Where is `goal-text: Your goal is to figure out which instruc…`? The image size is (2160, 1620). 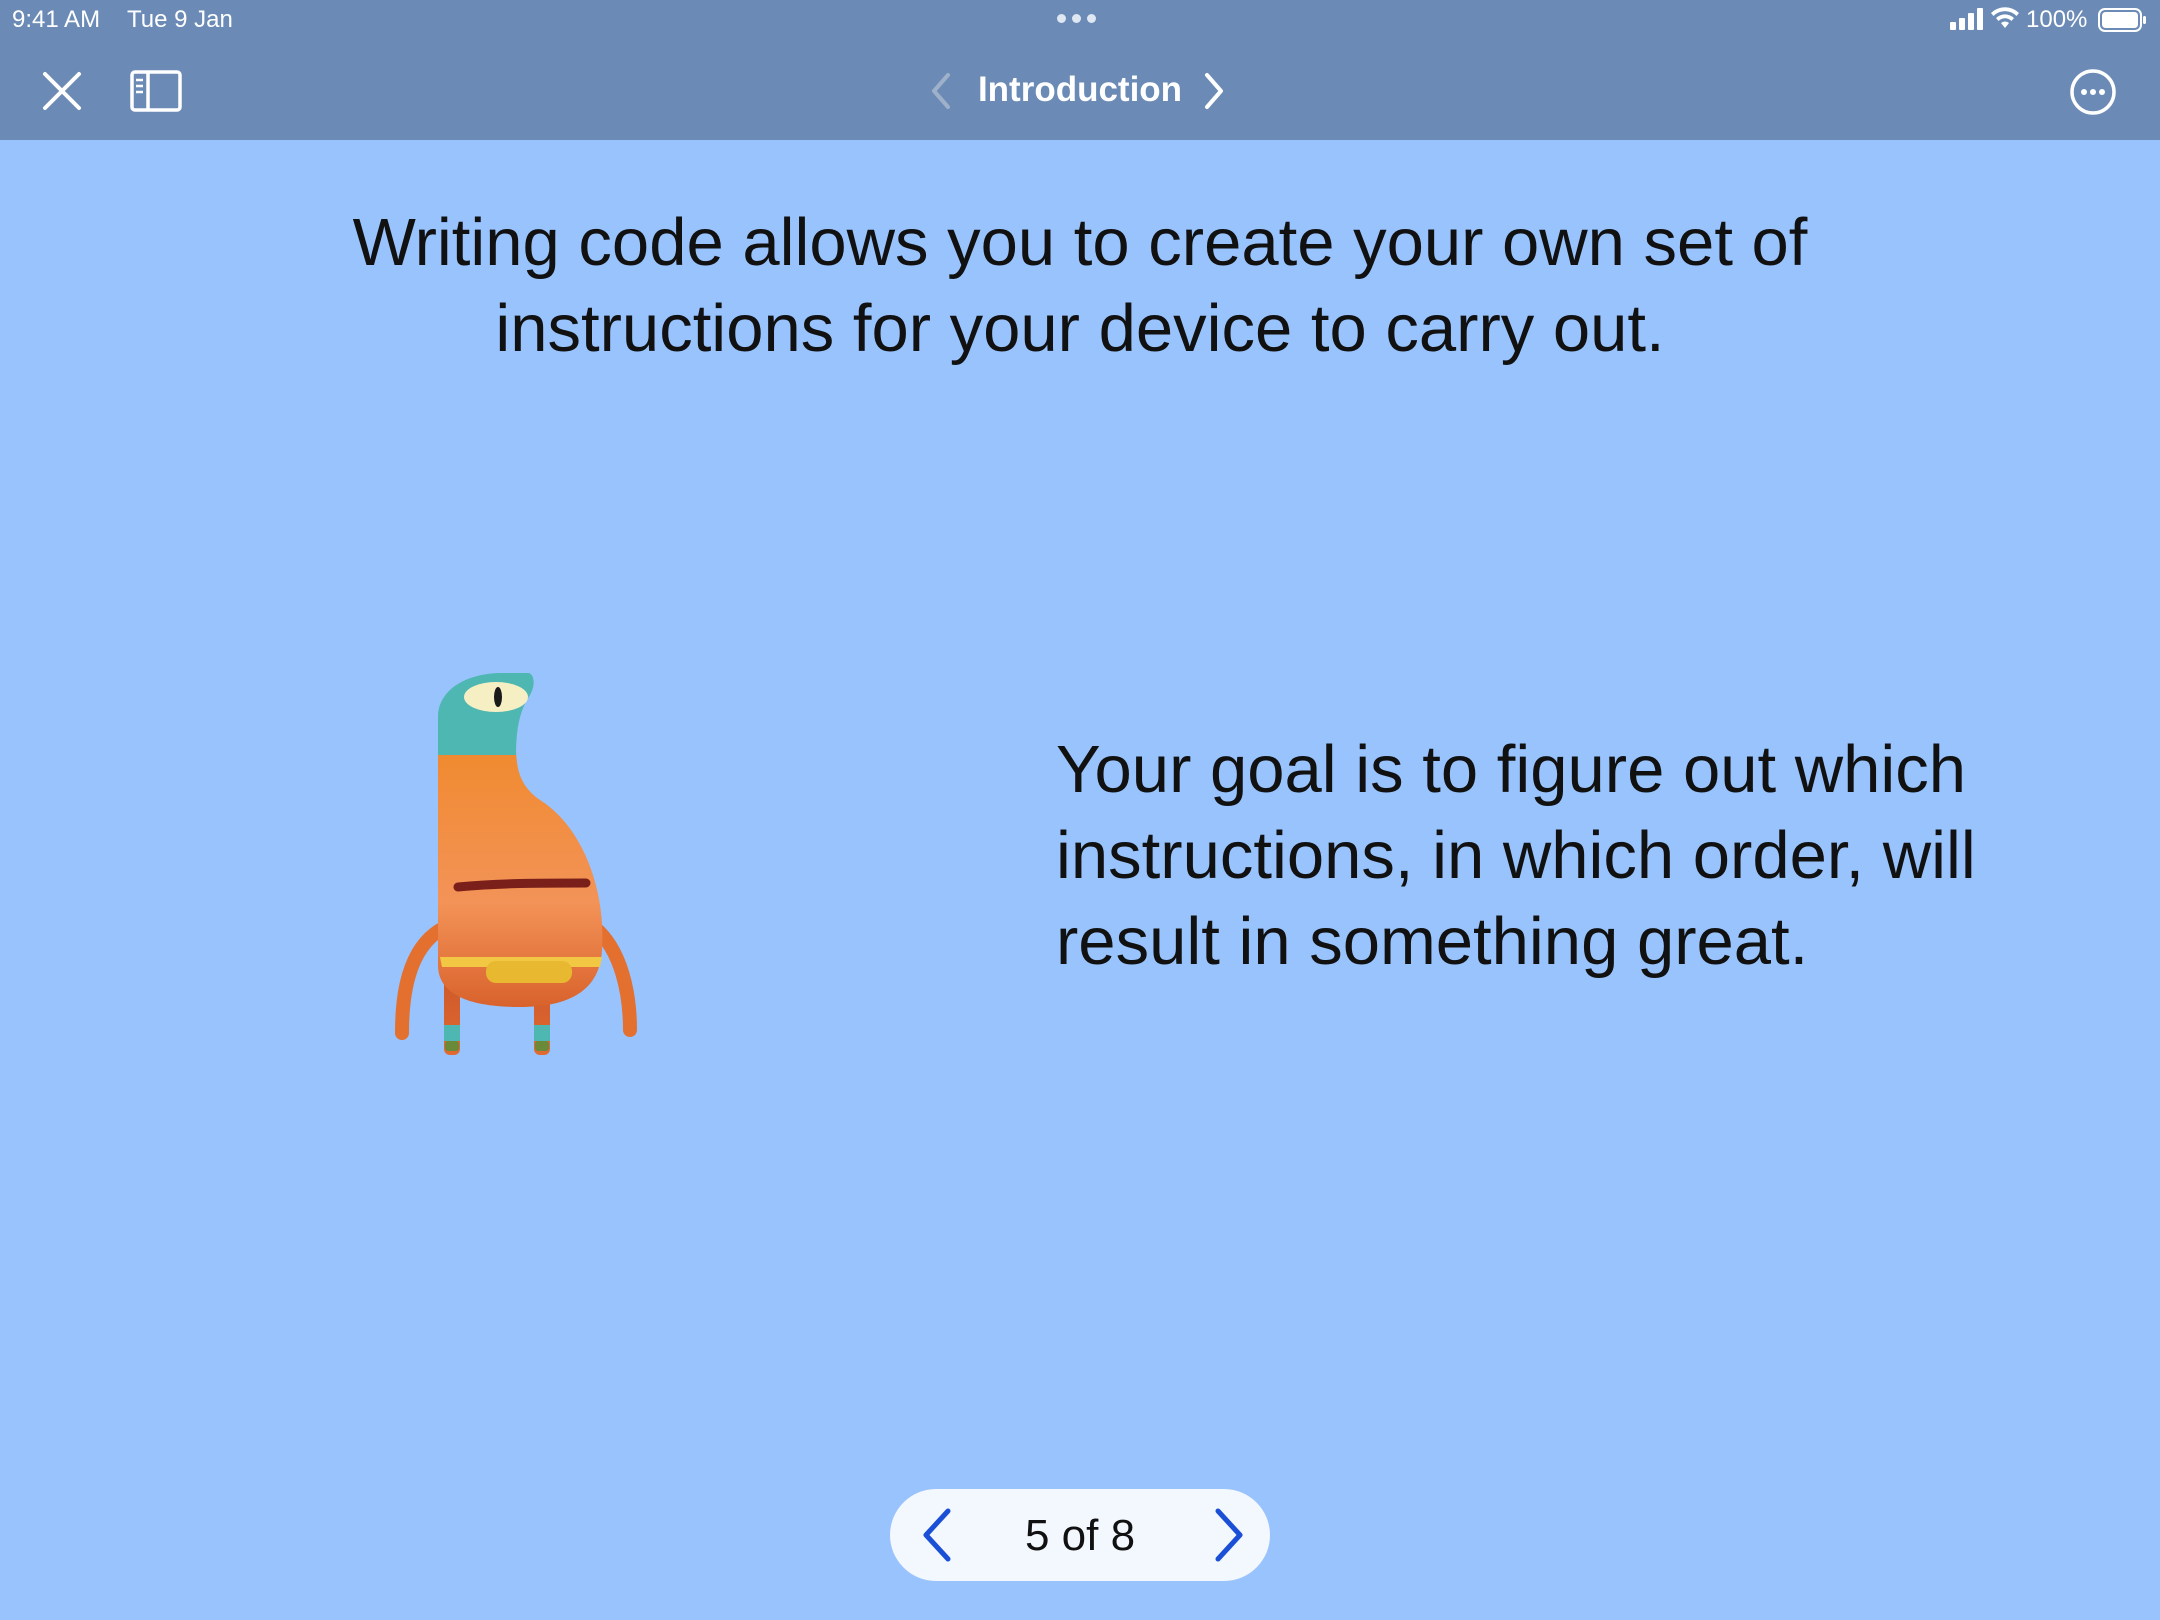
goal-text: Your goal is to figure out which instruc… is located at coordinates (1516, 855).